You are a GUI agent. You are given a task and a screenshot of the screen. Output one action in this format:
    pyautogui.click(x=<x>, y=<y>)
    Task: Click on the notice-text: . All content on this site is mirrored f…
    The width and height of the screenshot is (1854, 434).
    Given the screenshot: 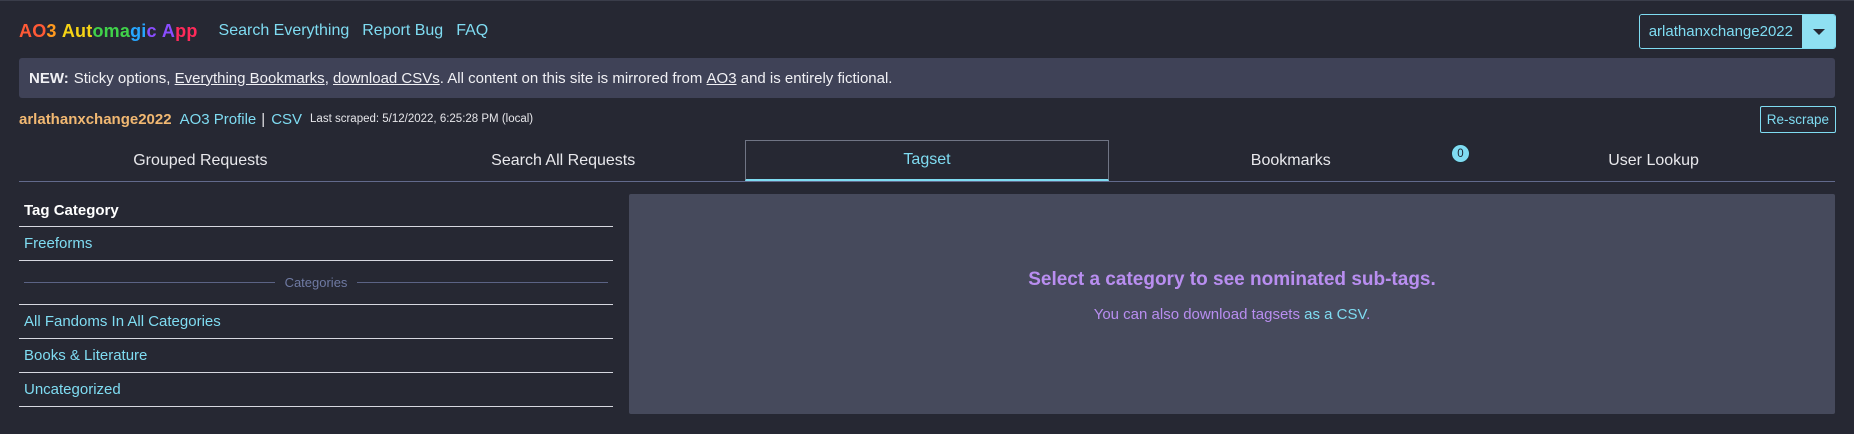 What is the action you would take?
    pyautogui.click(x=571, y=78)
    